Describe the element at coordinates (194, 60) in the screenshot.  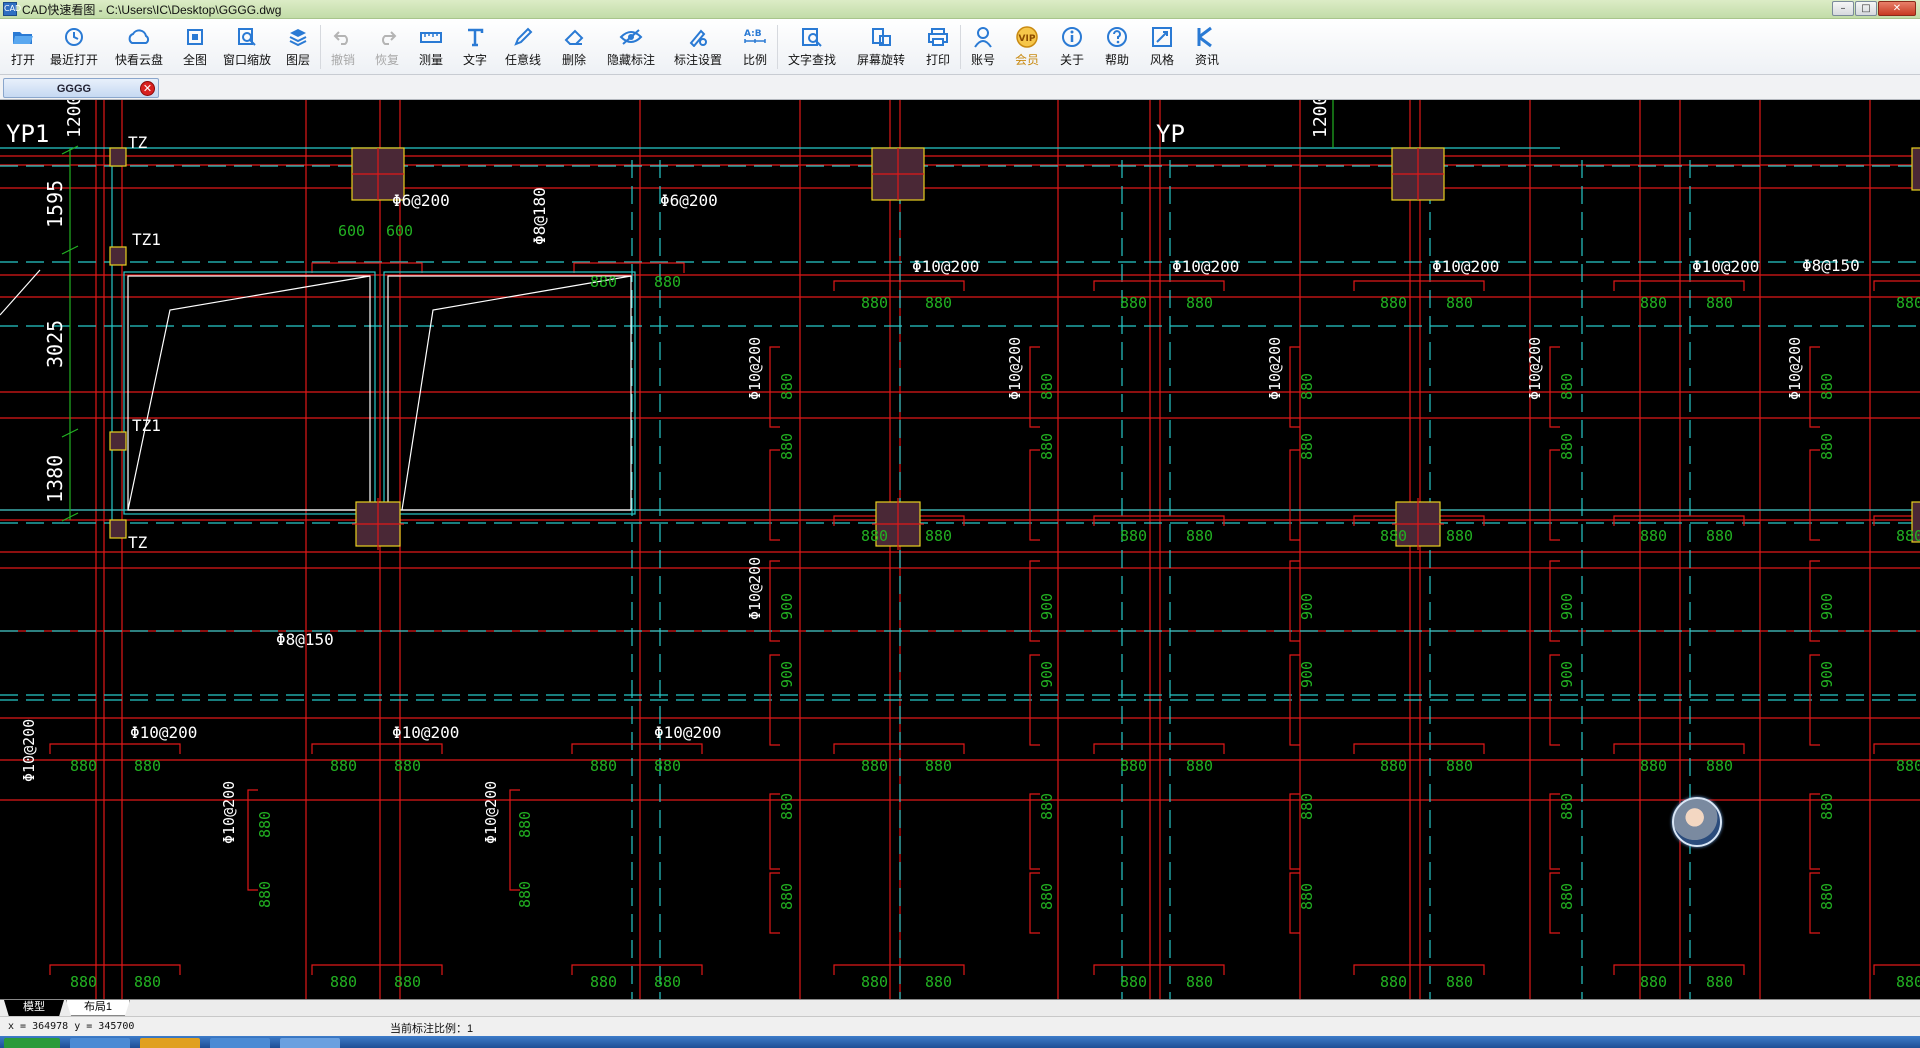
I see `toolbar-label: 全图` at that location.